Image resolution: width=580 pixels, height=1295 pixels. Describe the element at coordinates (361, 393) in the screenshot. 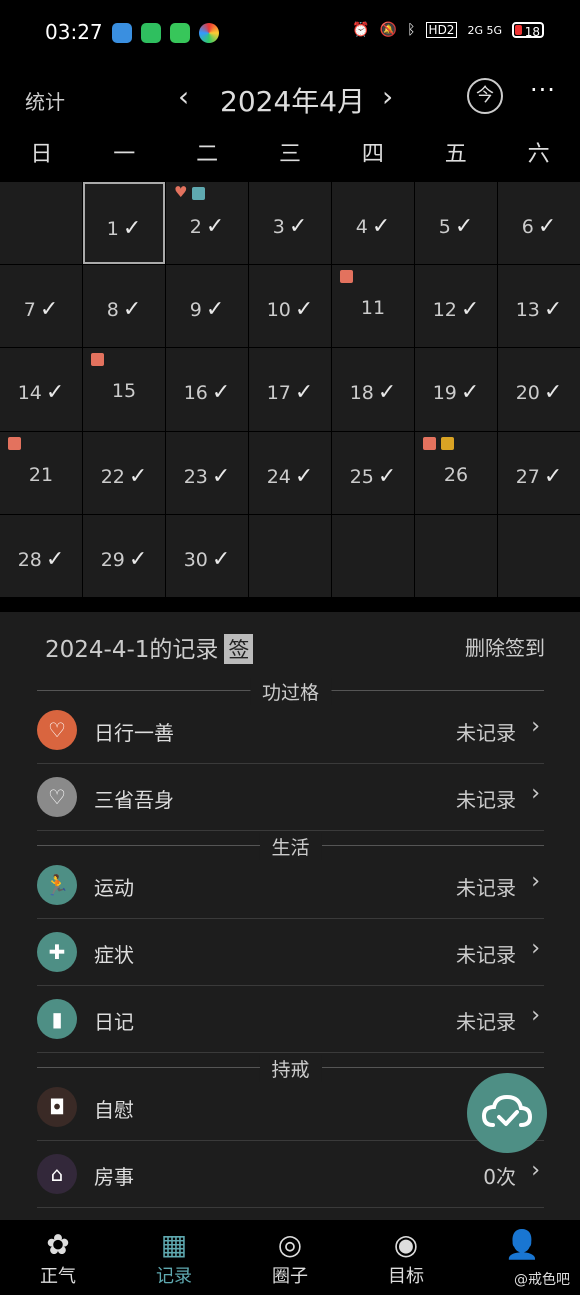

I see `day-label: 18` at that location.